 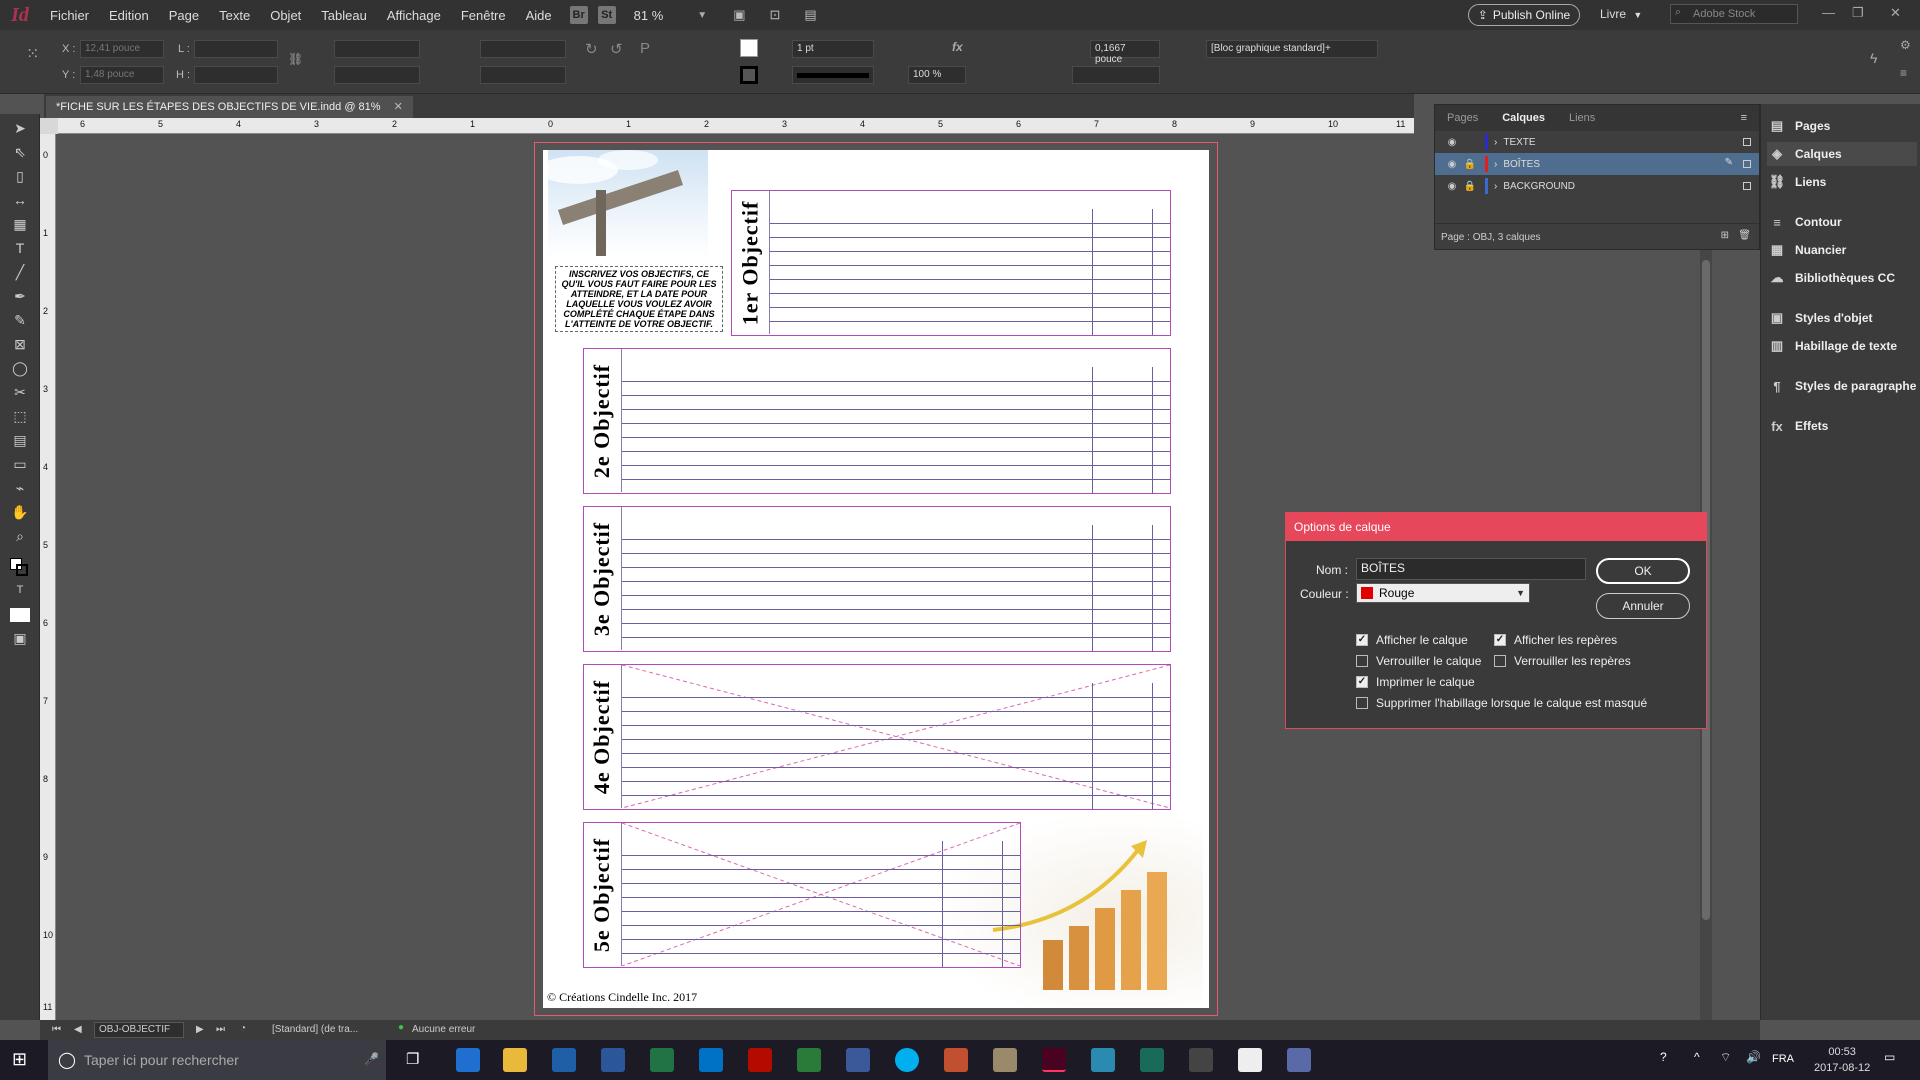 I want to click on type-tool-icon: T, so click(x=20, y=250).